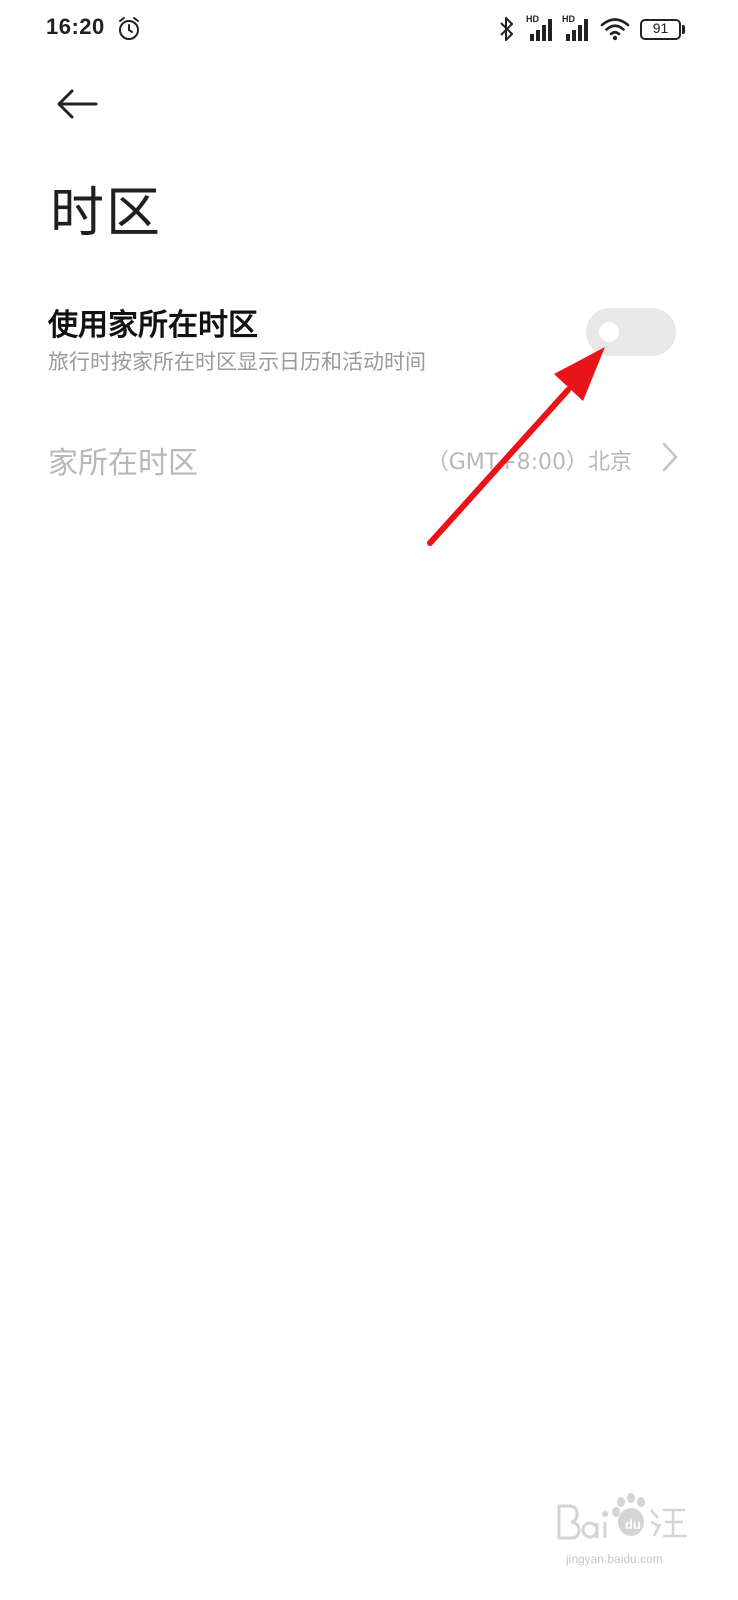 The height and width of the screenshot is (1600, 738). I want to click on back-button, so click(78, 104).